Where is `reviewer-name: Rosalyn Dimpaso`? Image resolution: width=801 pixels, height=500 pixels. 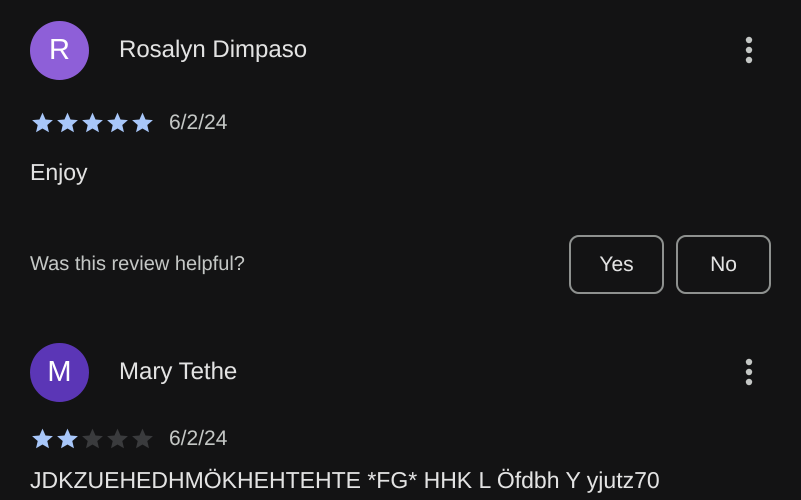 reviewer-name: Rosalyn Dimpaso is located at coordinates (213, 50).